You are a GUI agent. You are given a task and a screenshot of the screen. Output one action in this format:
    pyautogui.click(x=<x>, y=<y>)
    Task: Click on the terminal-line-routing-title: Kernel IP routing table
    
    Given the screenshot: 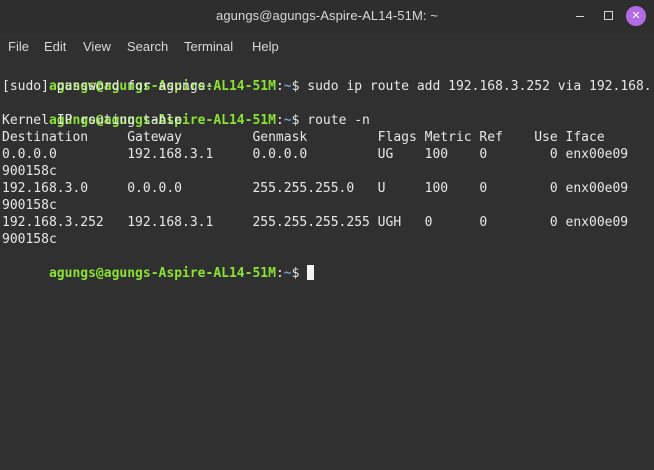 What is the action you would take?
    pyautogui.click(x=92, y=120)
    